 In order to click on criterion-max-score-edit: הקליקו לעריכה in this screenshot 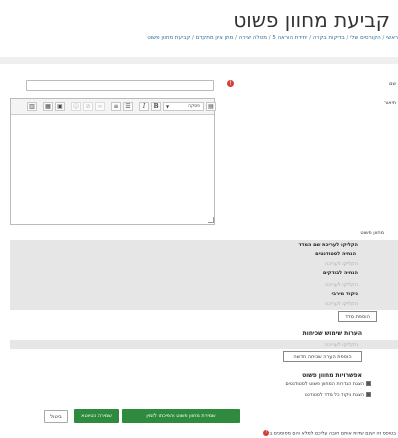, I will do `click(341, 304)`.